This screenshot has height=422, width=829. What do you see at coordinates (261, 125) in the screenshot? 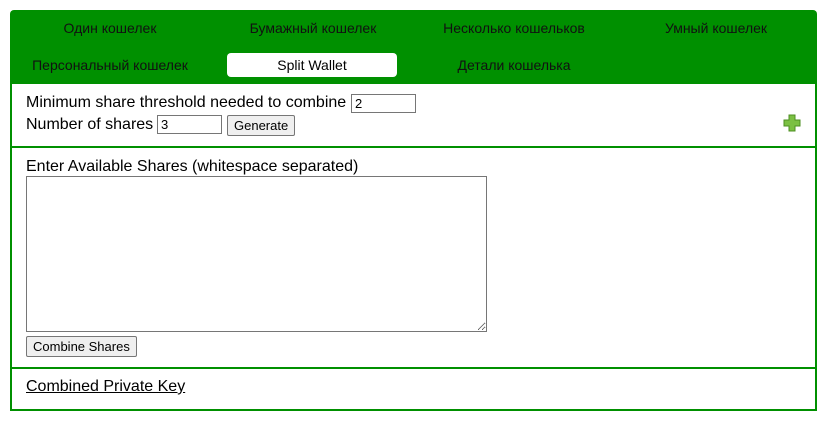
I see `generate-button: Generate` at bounding box center [261, 125].